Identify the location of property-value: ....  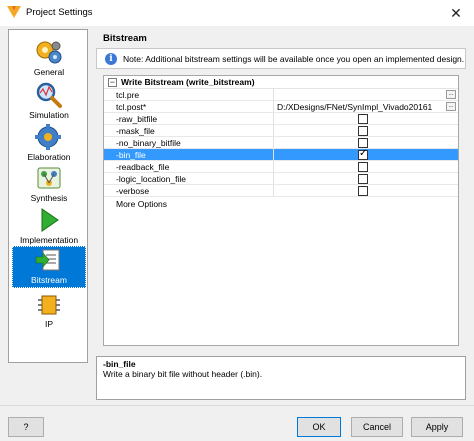
(366, 94).